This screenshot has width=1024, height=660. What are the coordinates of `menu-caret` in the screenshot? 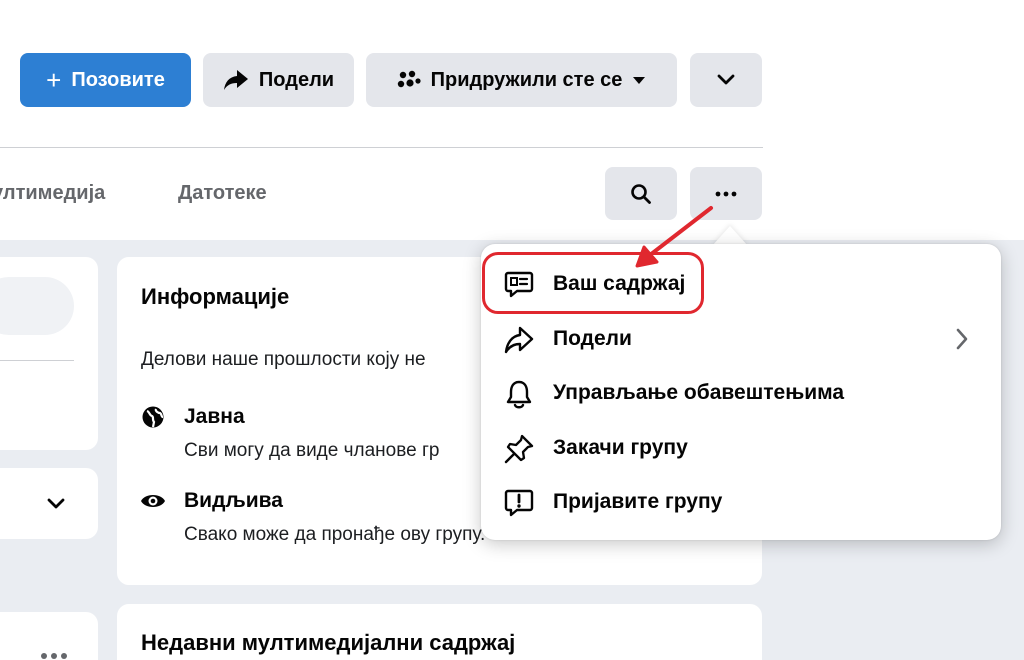 It's located at (730, 236).